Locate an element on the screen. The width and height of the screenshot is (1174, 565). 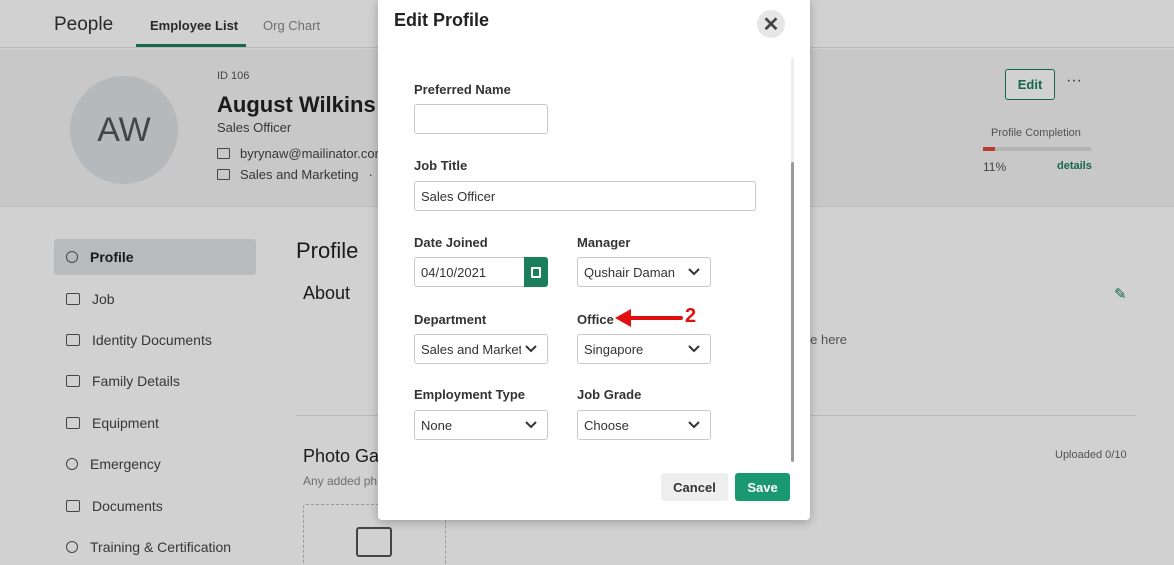
preferred-name-input is located at coordinates (481, 119).